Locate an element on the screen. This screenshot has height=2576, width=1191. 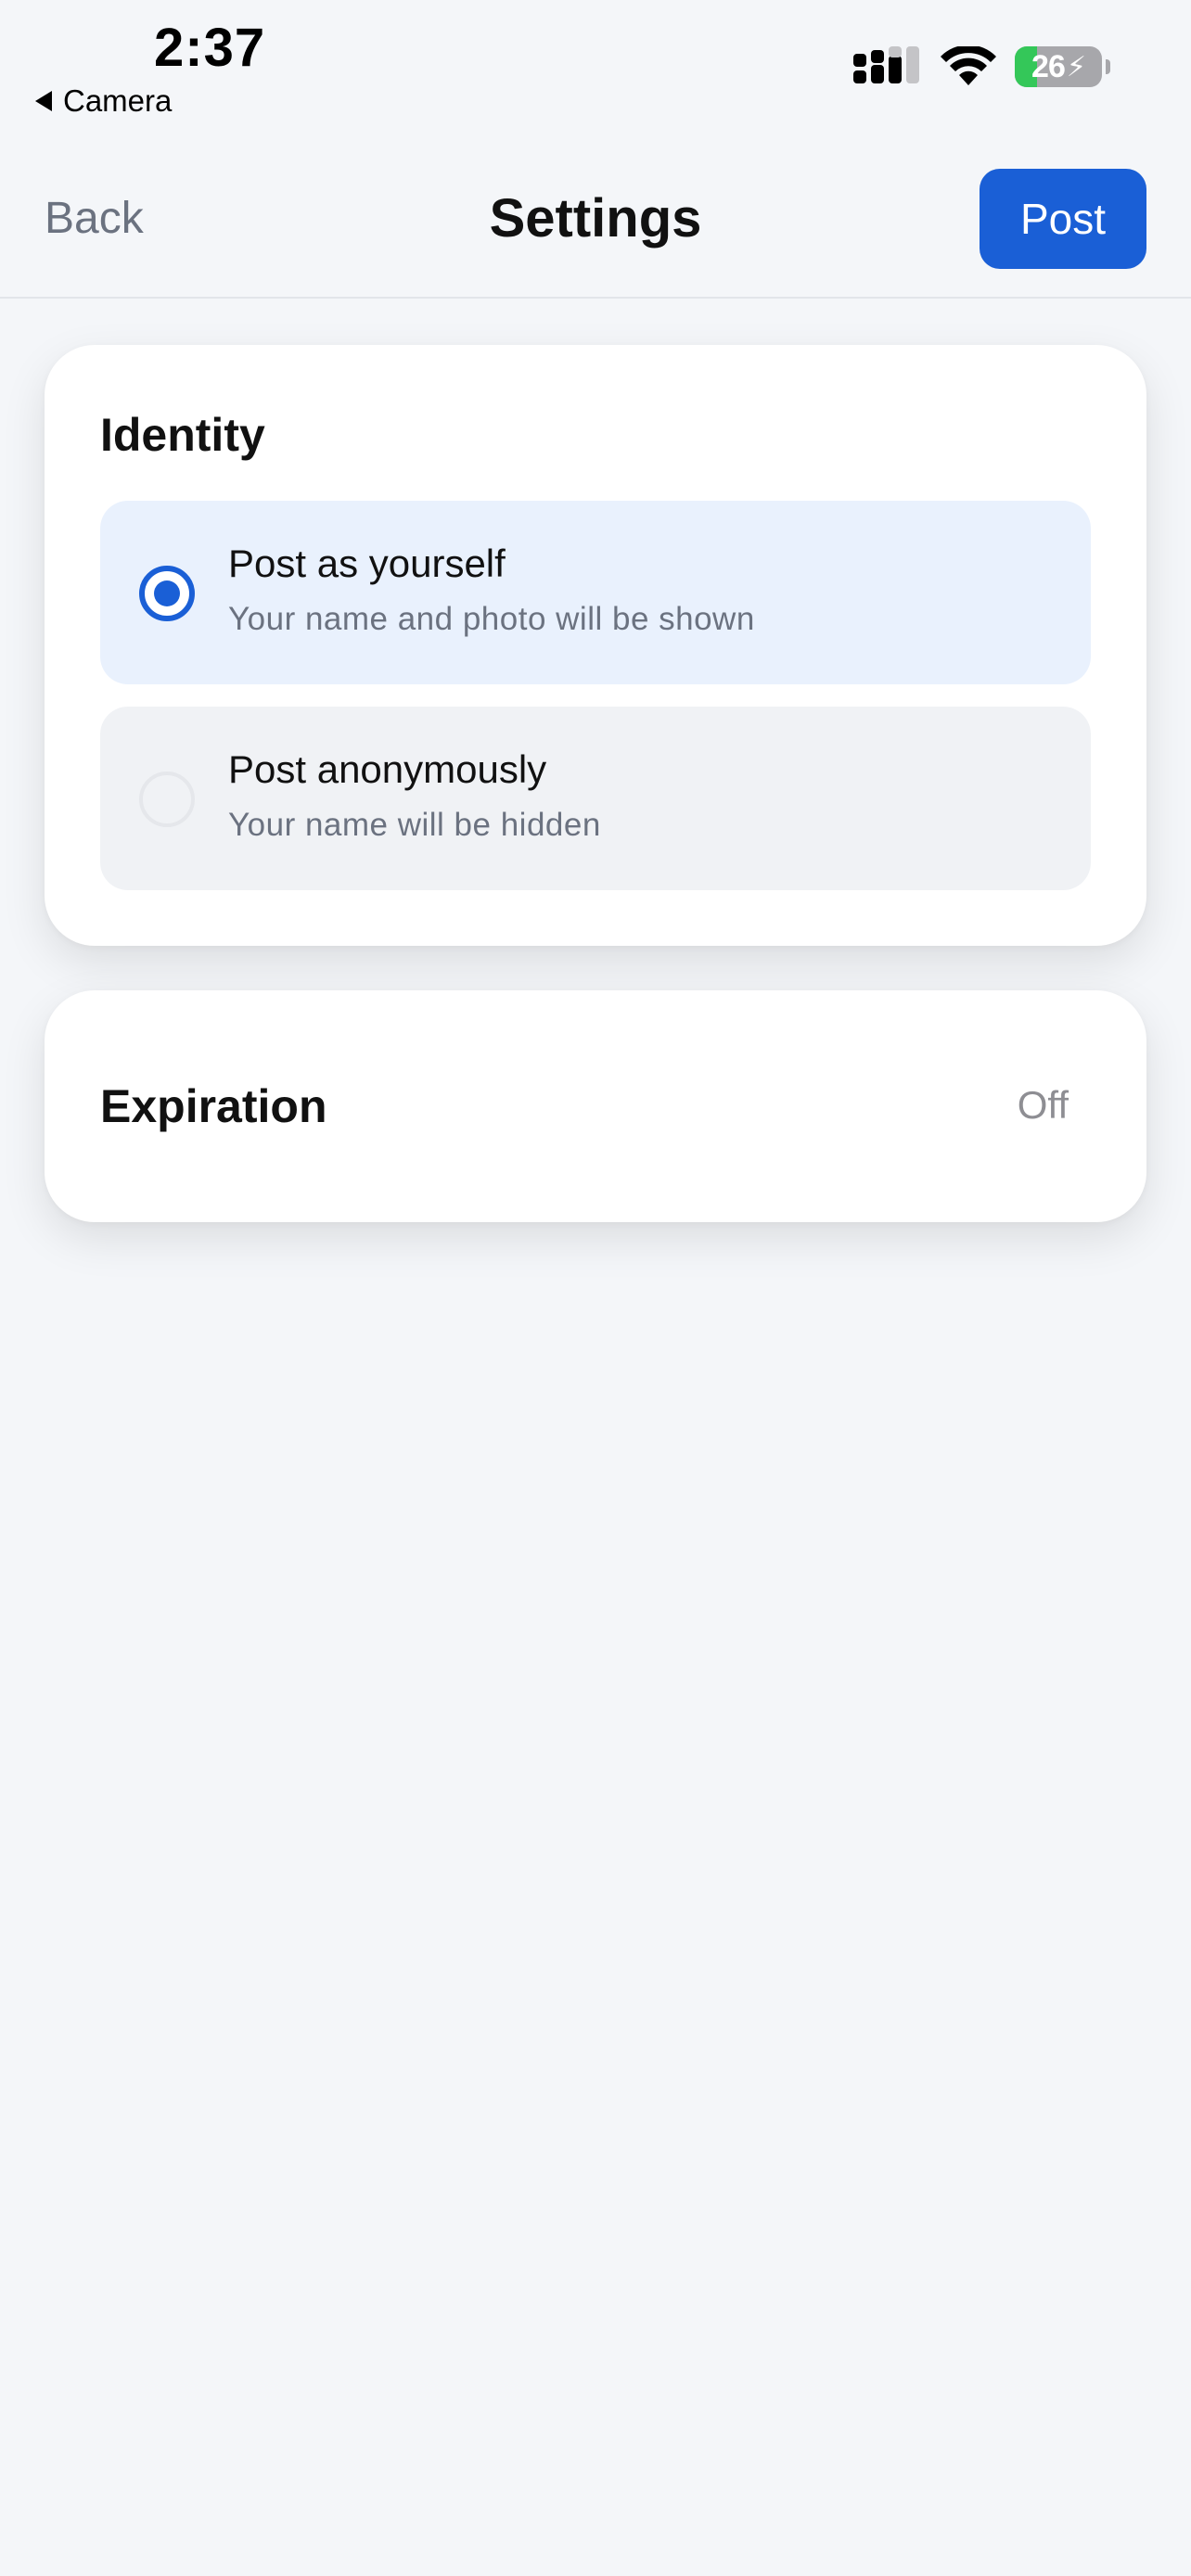
identity-section-title: Identity is located at coordinates (183, 435).